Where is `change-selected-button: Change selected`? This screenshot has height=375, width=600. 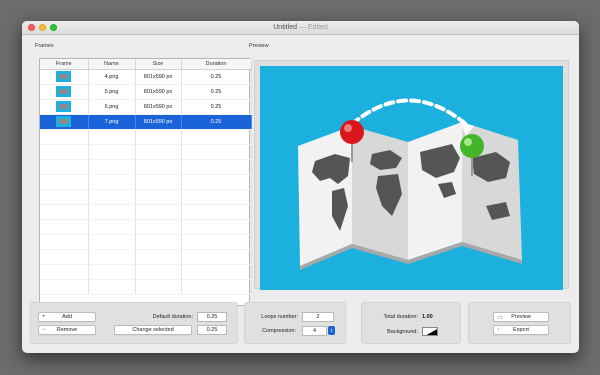 change-selected-button: Change selected is located at coordinates (153, 330).